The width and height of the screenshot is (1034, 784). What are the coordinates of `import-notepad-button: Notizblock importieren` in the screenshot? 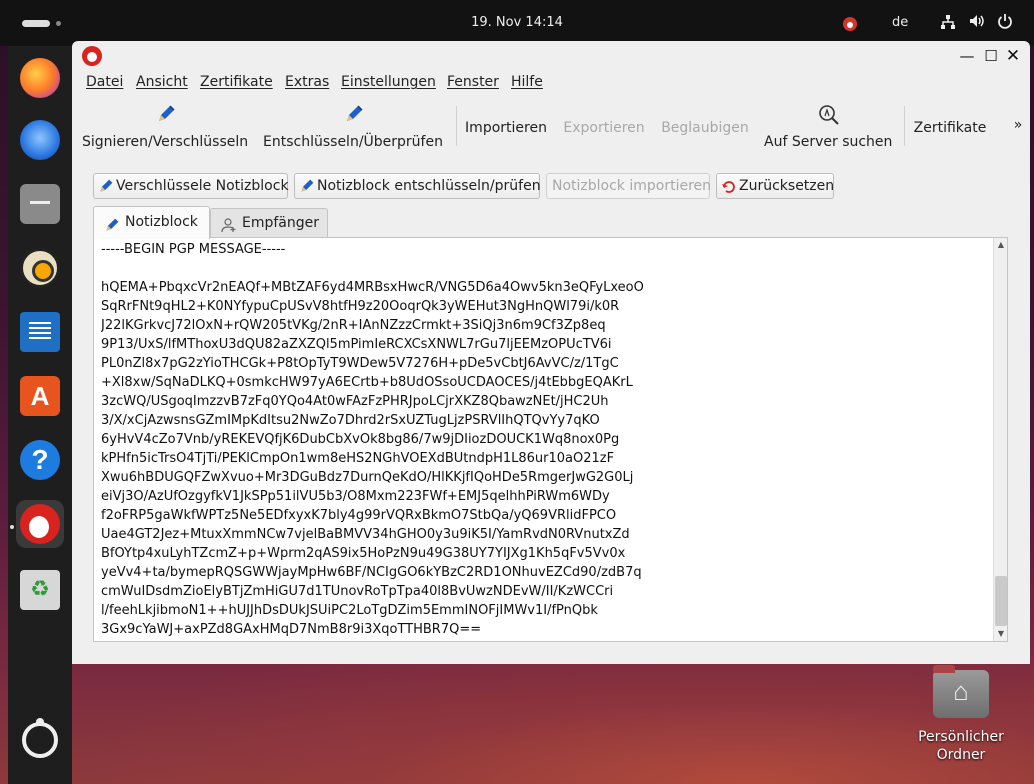 It's located at (629, 186).